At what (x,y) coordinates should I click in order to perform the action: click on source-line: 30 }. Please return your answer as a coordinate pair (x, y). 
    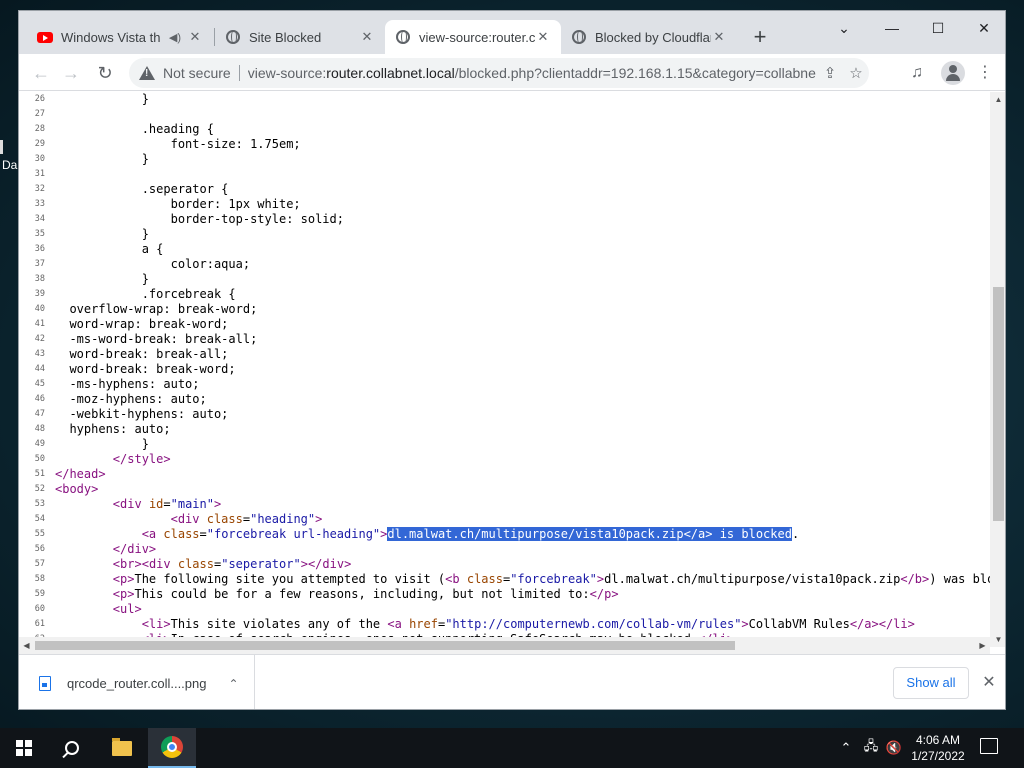
    Looking at the image, I should click on (504, 159).